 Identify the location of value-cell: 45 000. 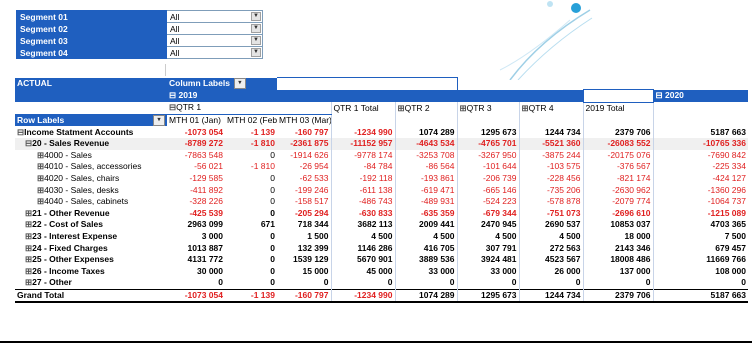
(362, 271).